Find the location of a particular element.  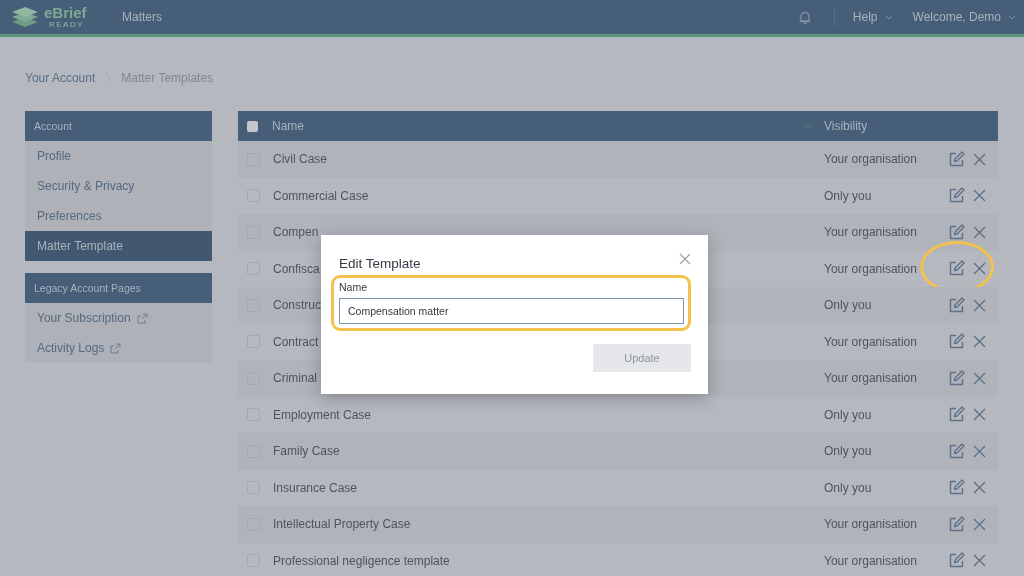

sidebar-item: Activity Logs is located at coordinates (118, 348).